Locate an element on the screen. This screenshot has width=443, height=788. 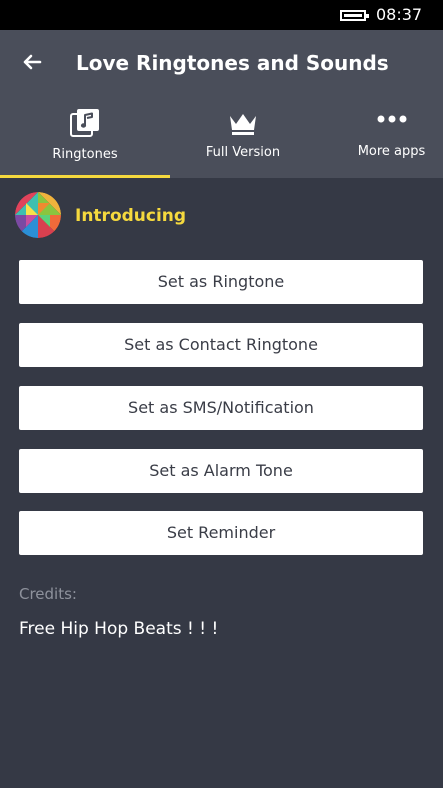
back-arrow-icon is located at coordinates (32, 62).